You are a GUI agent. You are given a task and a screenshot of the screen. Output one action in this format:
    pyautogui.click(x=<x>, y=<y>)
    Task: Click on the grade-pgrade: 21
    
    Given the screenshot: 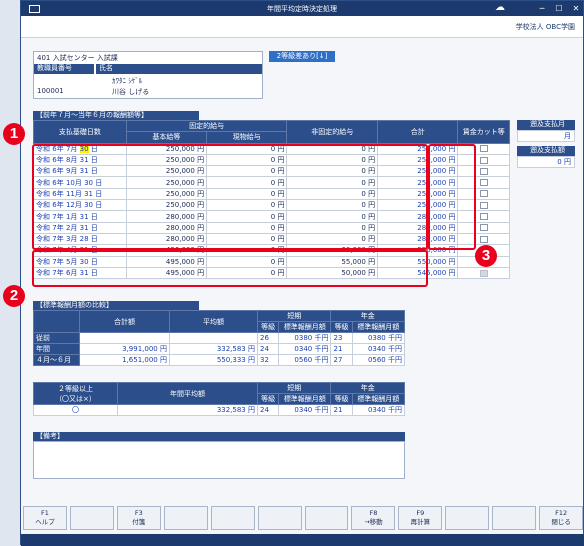 What is the action you would take?
    pyautogui.click(x=341, y=410)
    